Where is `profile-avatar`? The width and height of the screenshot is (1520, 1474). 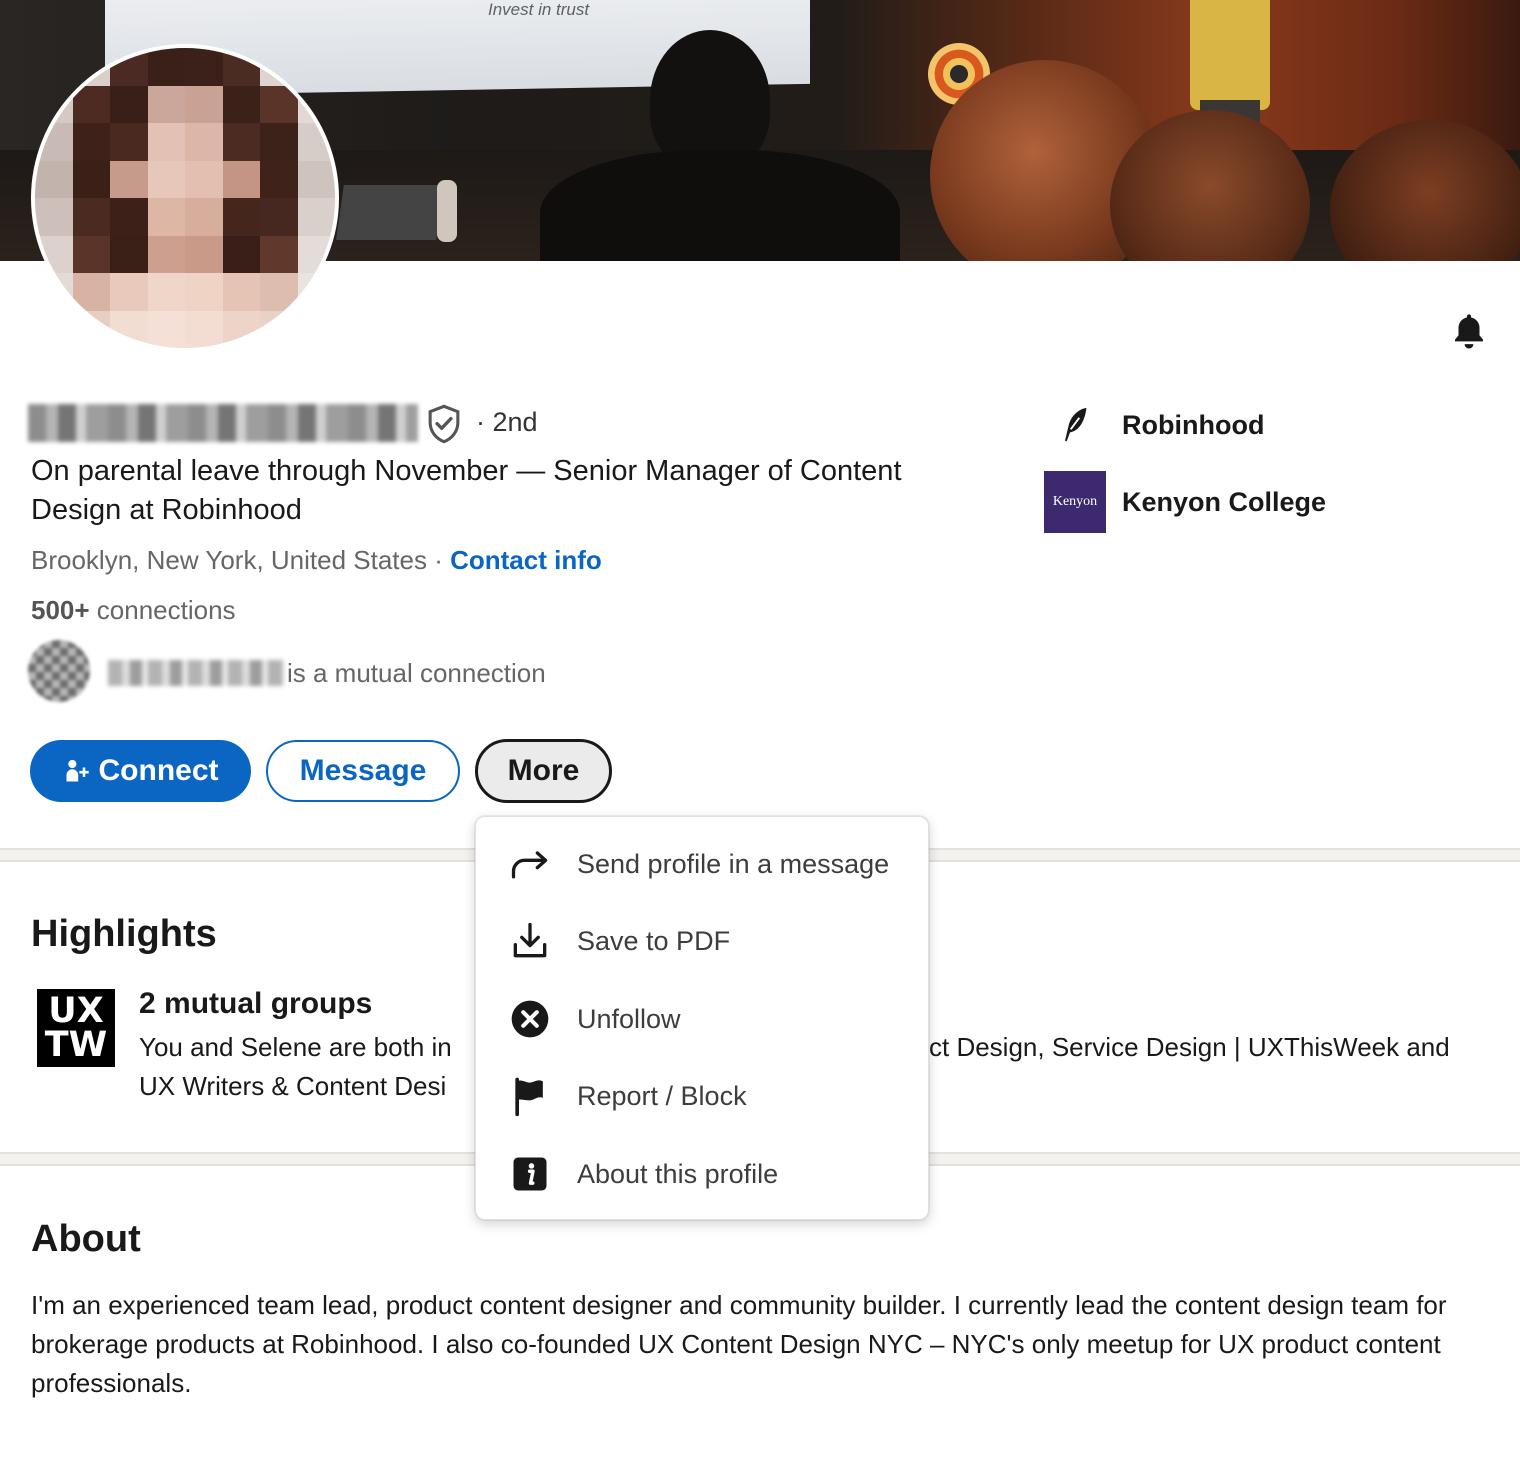
profile-avatar is located at coordinates (185, 198).